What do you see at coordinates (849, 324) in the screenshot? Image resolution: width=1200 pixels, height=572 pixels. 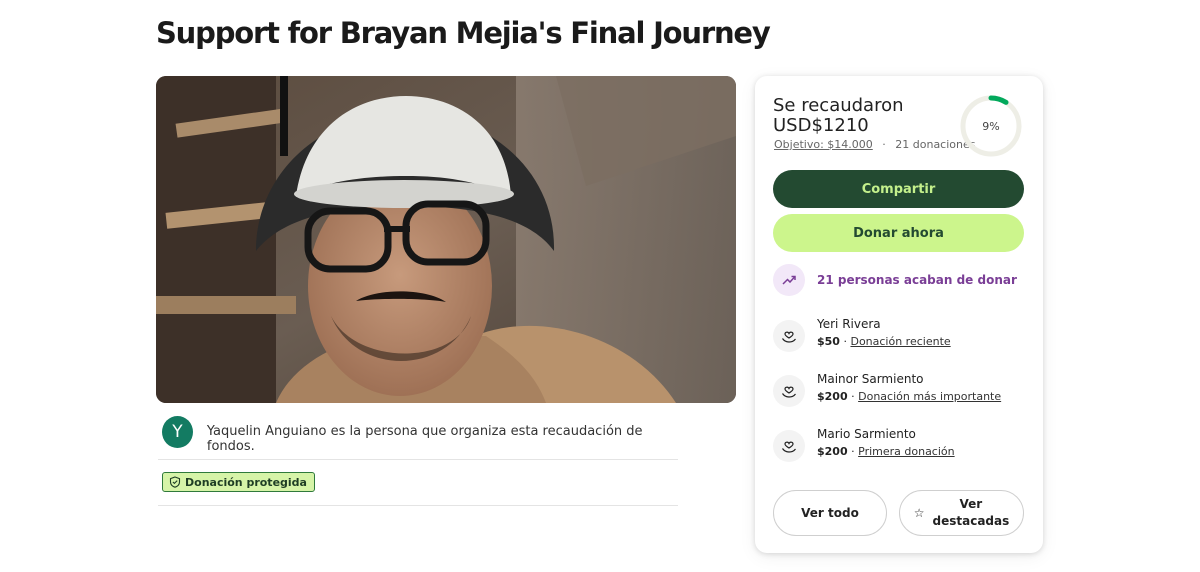 I see `donor-name: Yeri Rivera` at bounding box center [849, 324].